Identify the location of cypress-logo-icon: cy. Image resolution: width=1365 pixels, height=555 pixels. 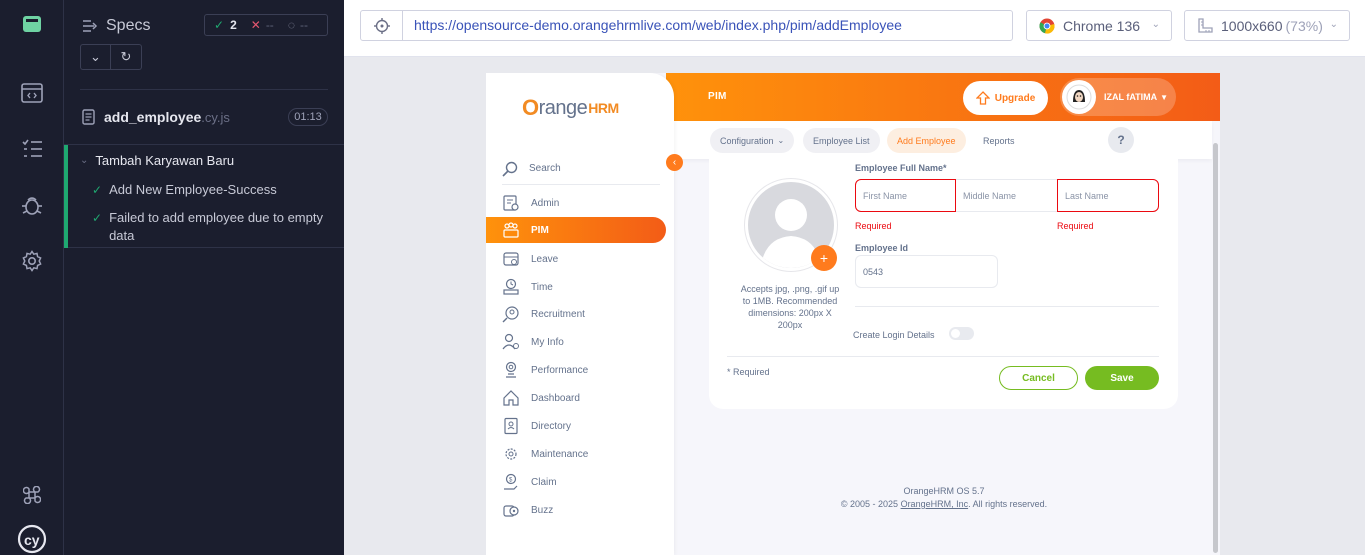
(32, 539).